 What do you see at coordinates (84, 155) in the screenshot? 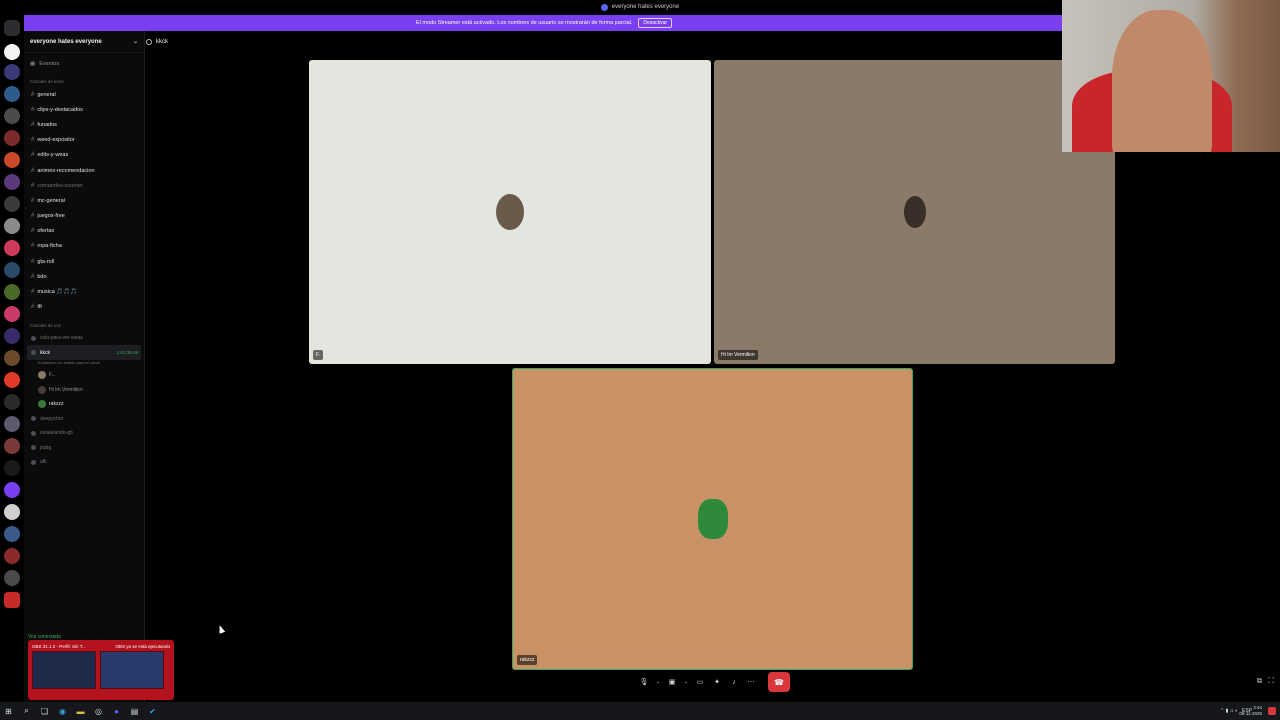
I see `text-channel-item: # edits-y-weas` at bounding box center [84, 155].